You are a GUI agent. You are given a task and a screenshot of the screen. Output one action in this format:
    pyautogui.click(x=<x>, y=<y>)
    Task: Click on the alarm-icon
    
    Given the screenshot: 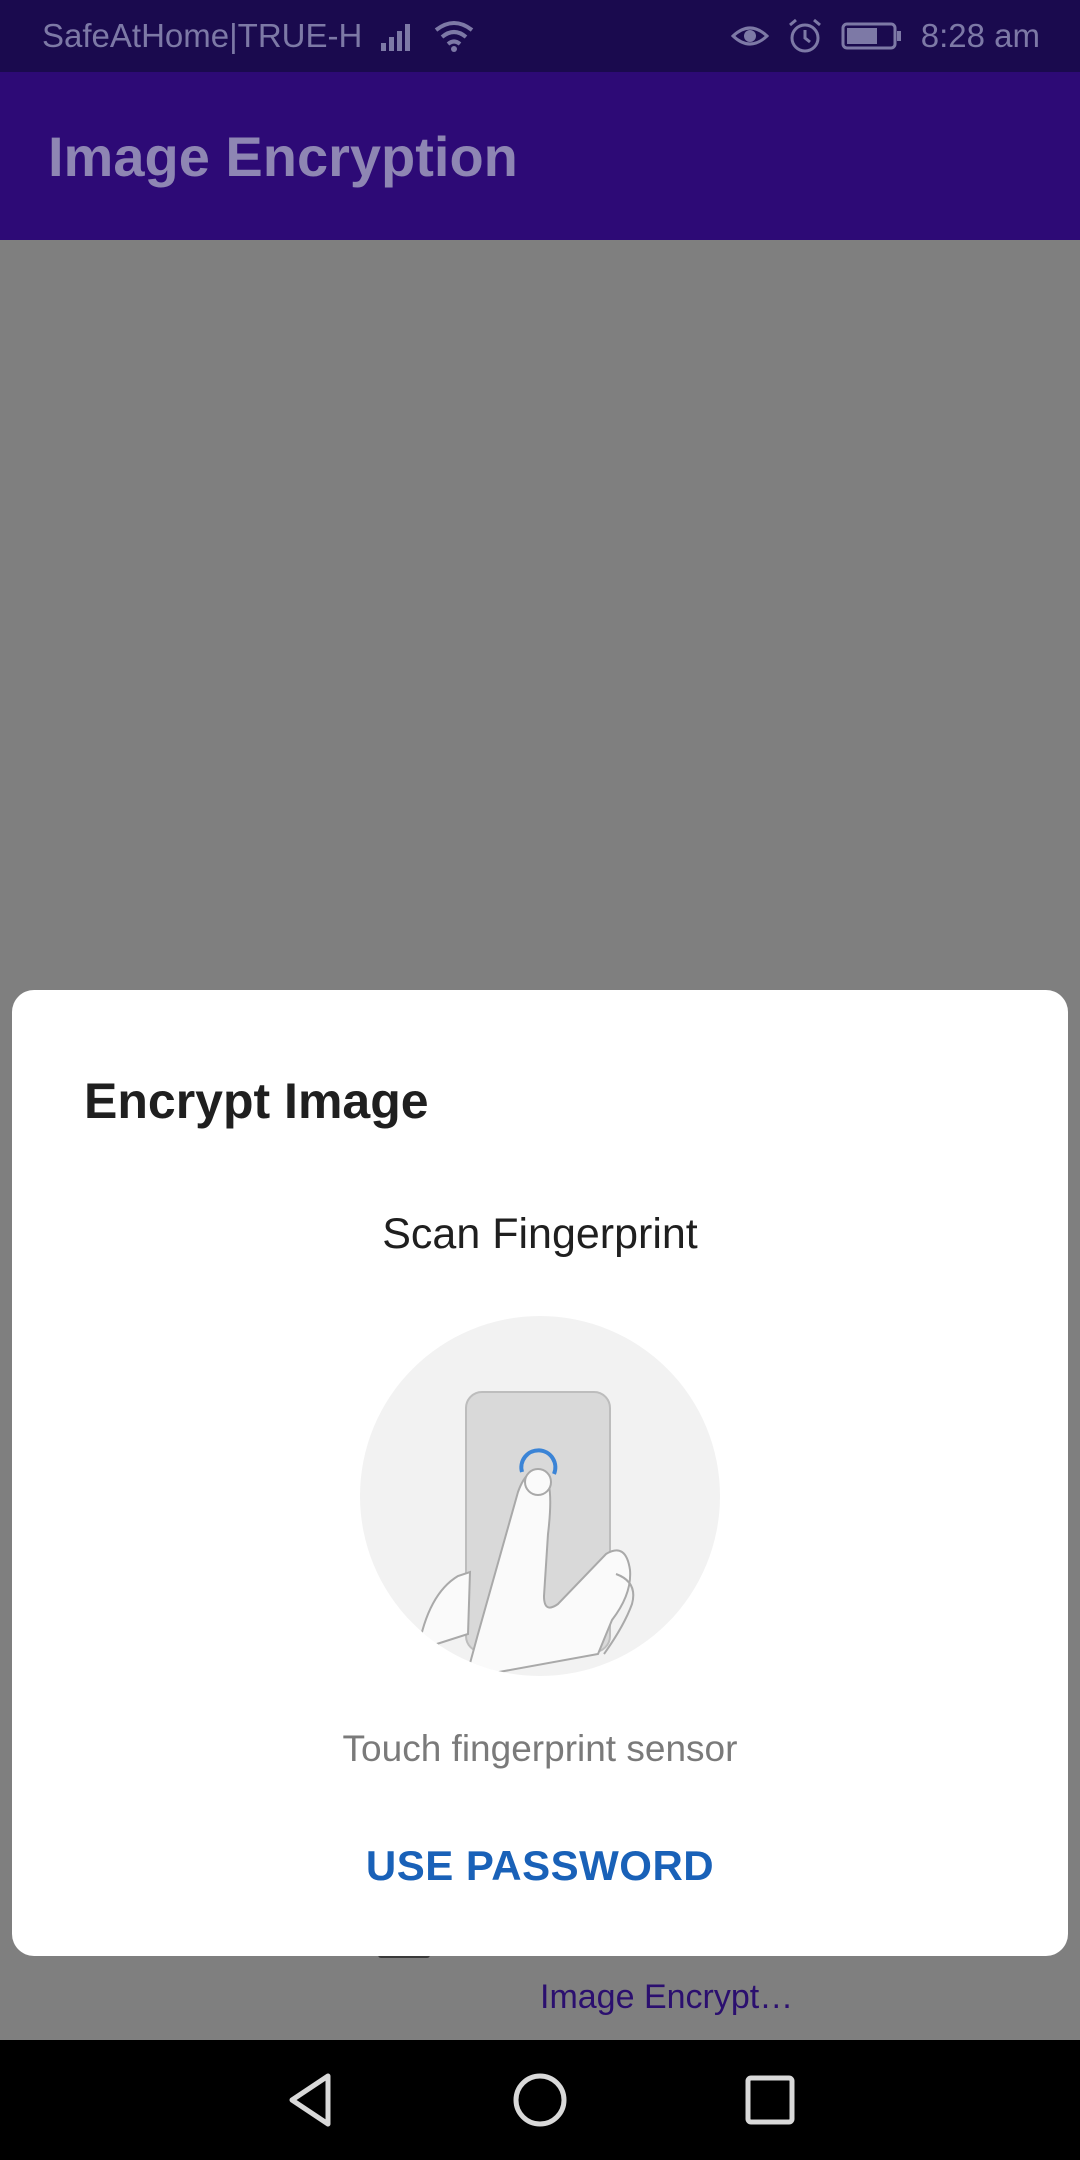 What is the action you would take?
    pyautogui.click(x=805, y=36)
    